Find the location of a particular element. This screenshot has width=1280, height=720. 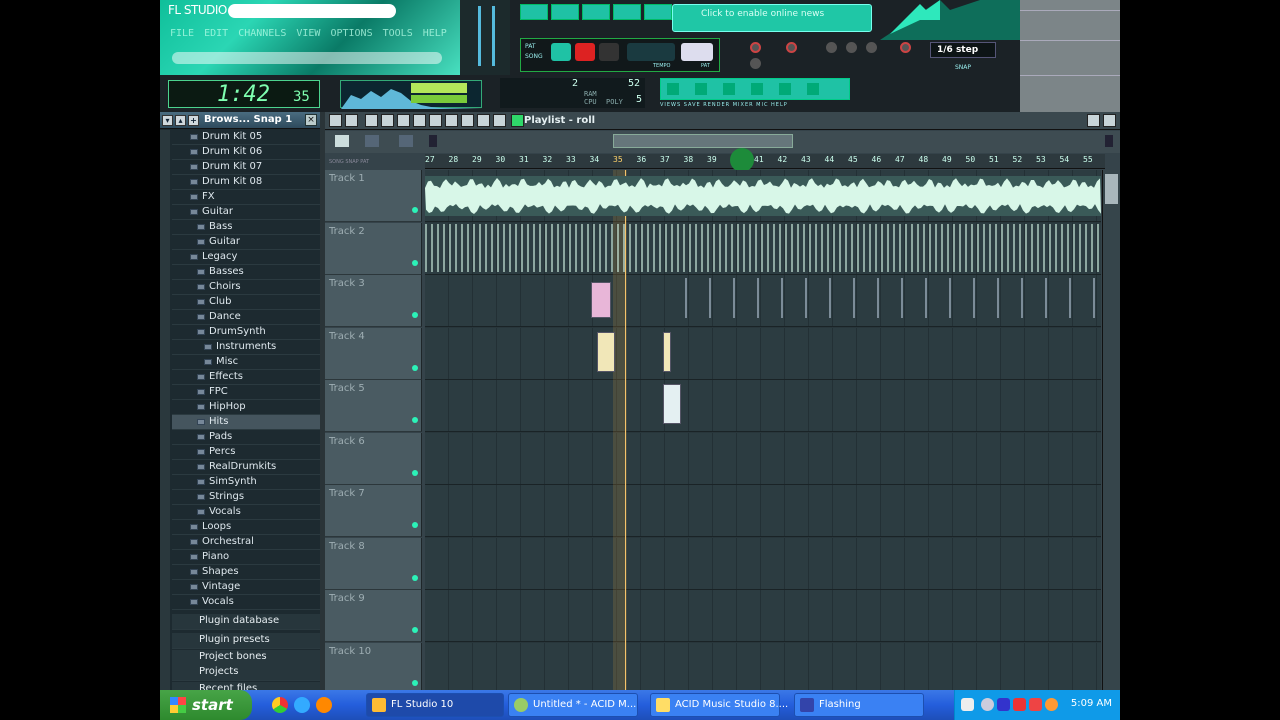

browser-folder-item: Shapes is located at coordinates (246, 572).